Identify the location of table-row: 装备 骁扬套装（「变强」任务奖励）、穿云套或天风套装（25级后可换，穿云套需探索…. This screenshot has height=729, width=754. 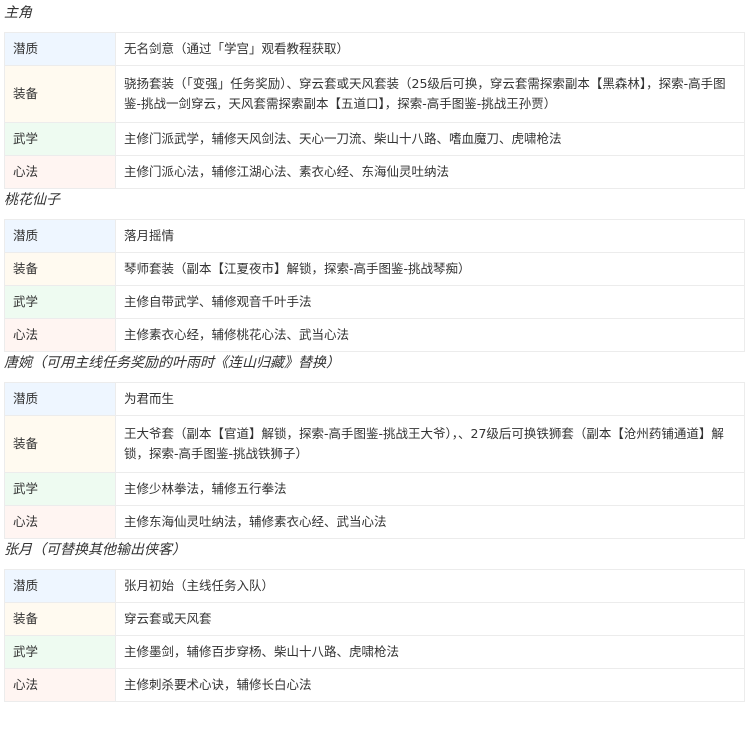
(374, 94).